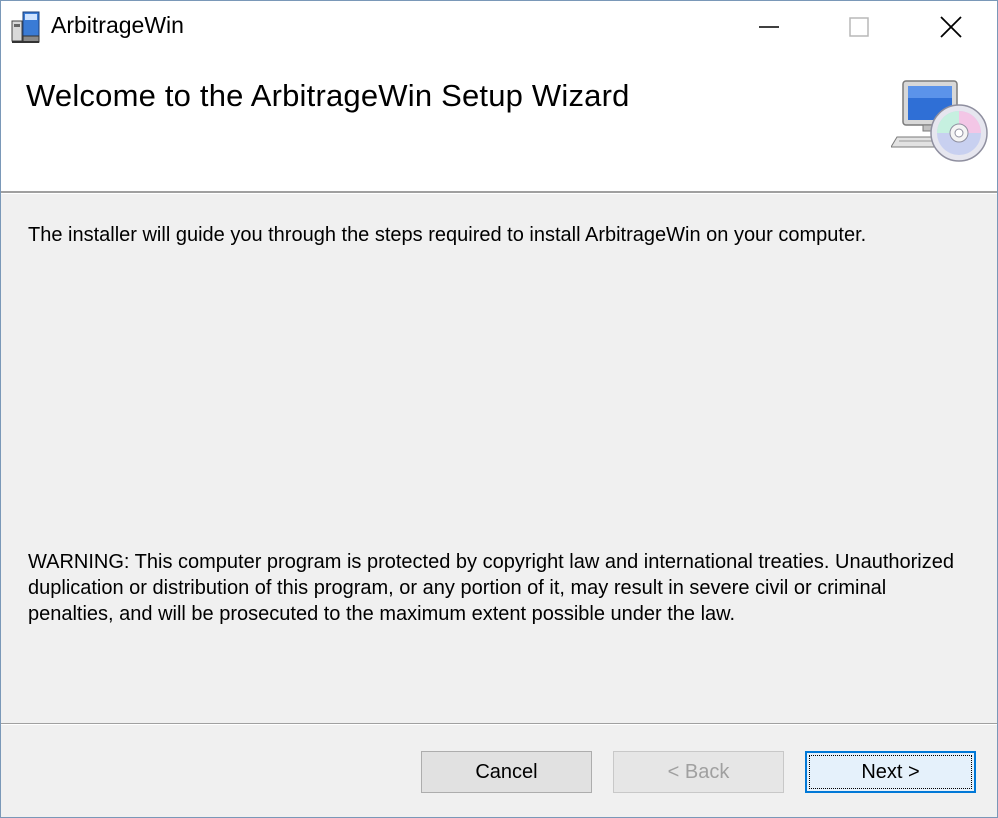  What do you see at coordinates (328, 95) in the screenshot?
I see `page-title: Welcome to the ArbitrageWin Setup Wizard` at bounding box center [328, 95].